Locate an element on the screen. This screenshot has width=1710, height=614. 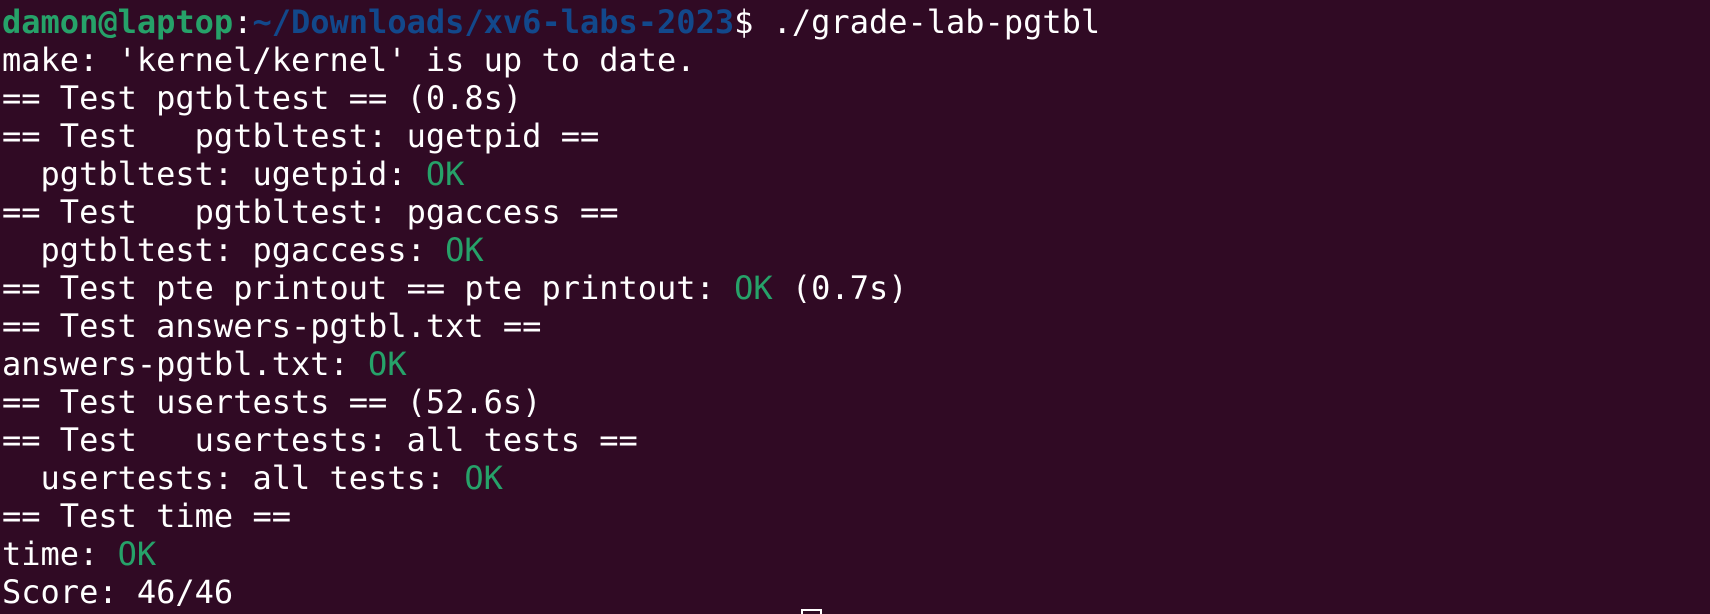
output-line: == Test answers-pgtbl.txt == is located at coordinates (856, 326).